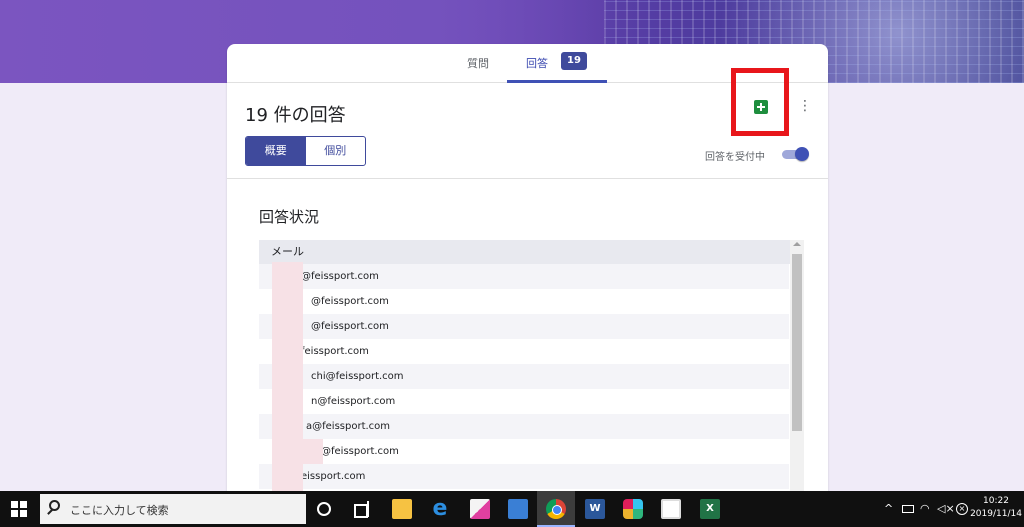 The image size is (1024, 527). What do you see at coordinates (797, 342) in the screenshot?
I see `scroll-thumb` at bounding box center [797, 342].